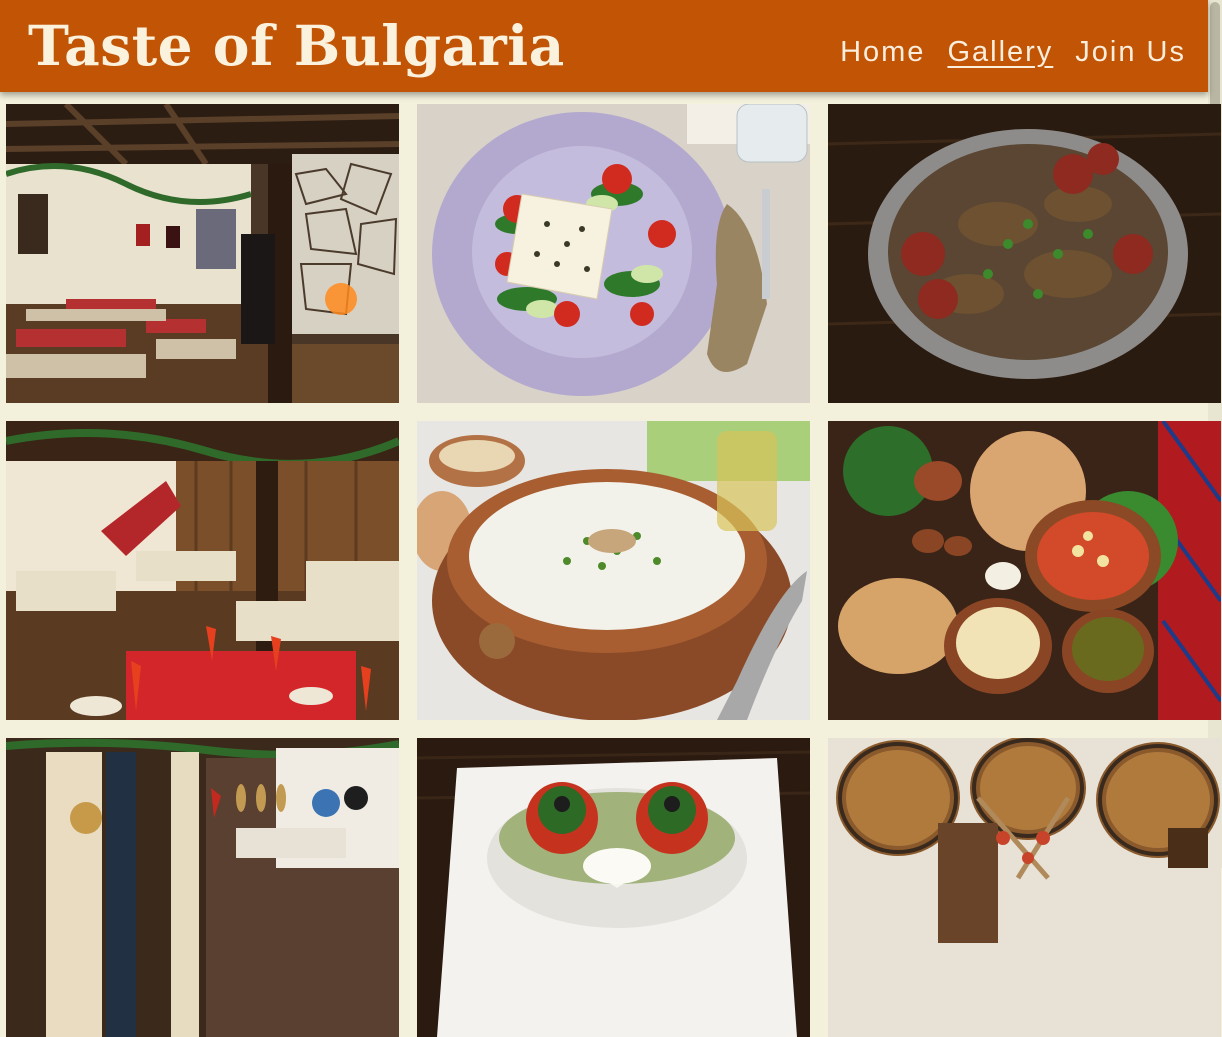  I want to click on gallery-photo-salad, so click(613, 253).